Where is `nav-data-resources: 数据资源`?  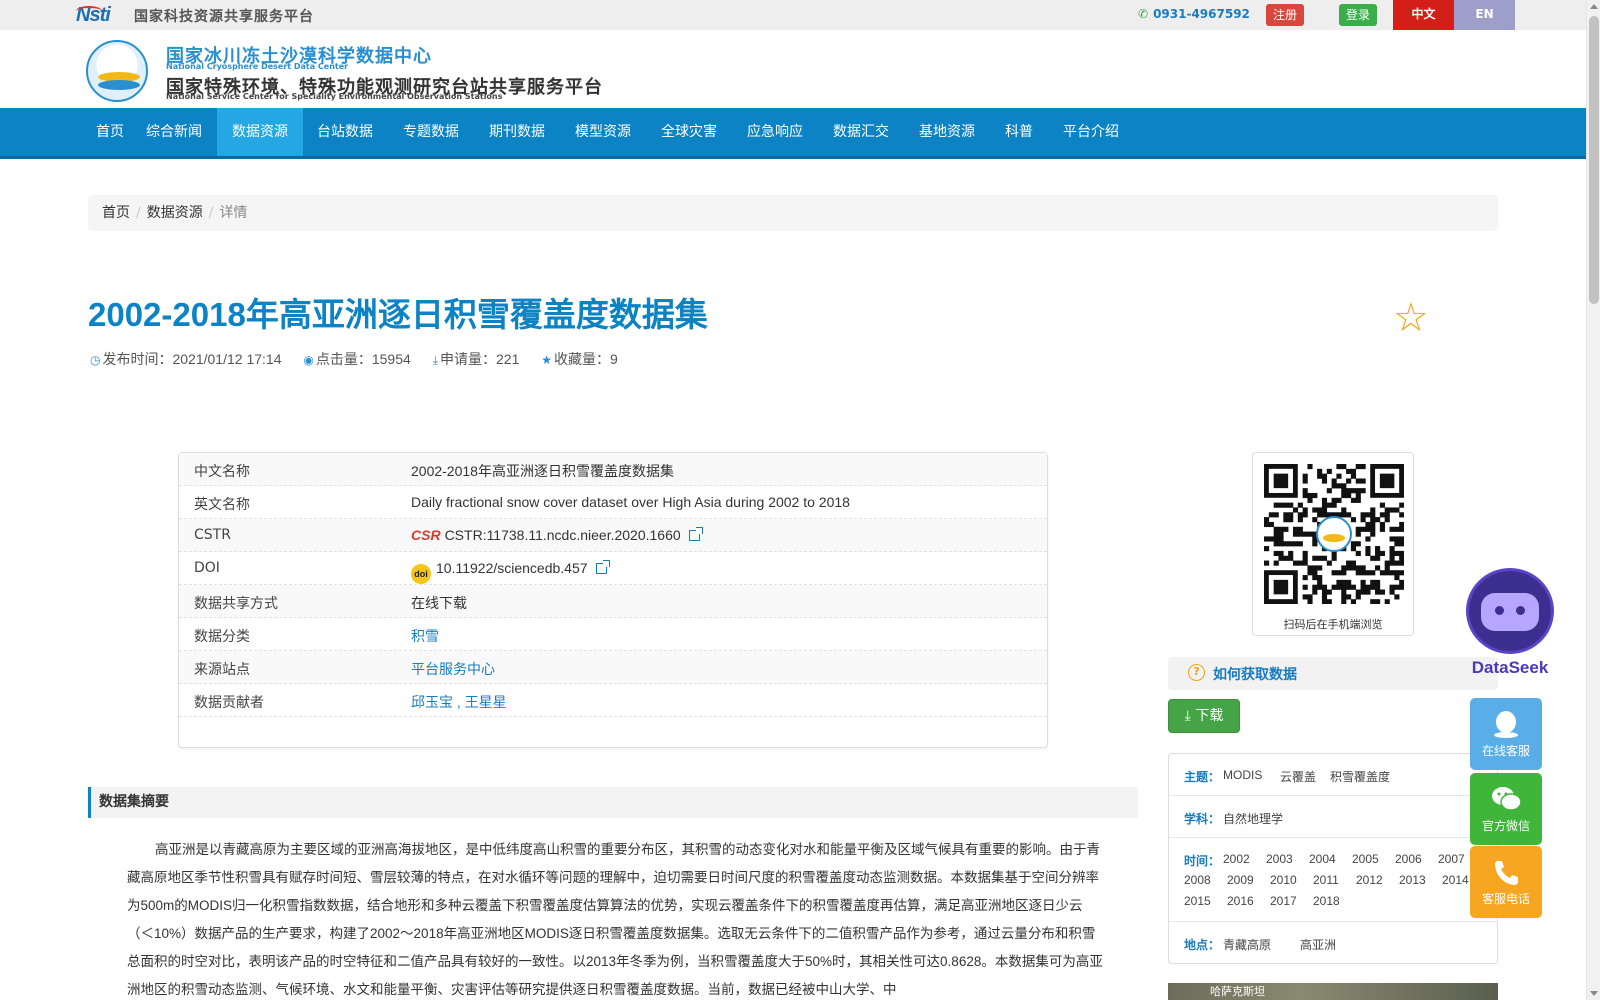
nav-data-resources: 数据资源 is located at coordinates (260, 132).